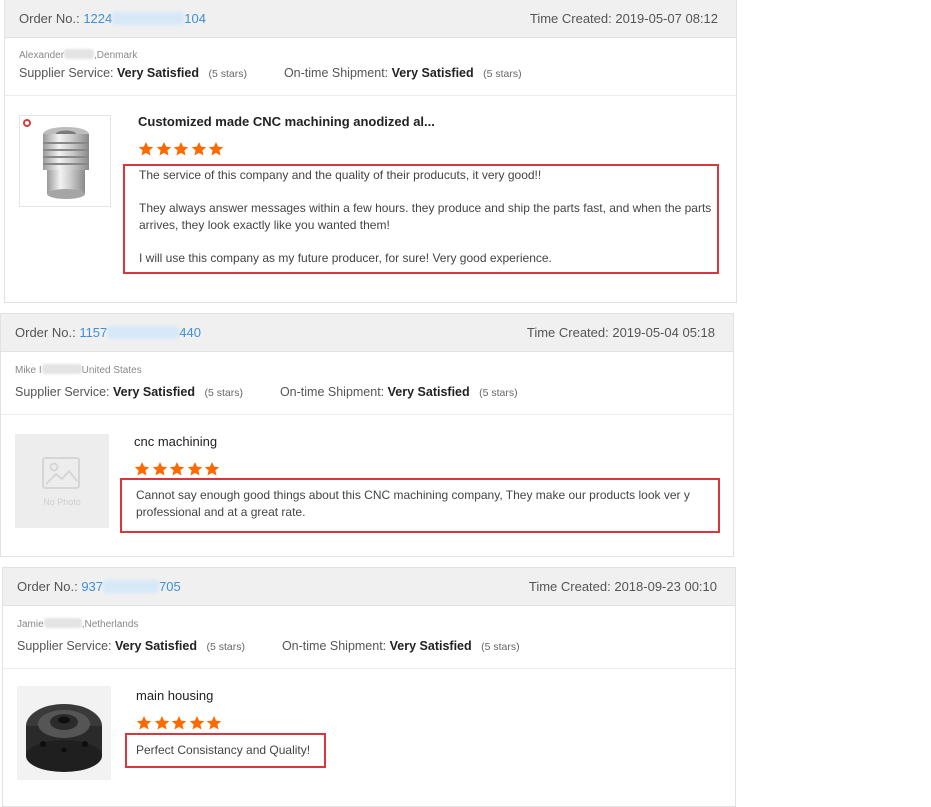 The height and width of the screenshot is (807, 931). I want to click on order-number: Order No.: 937 705, so click(99, 586).